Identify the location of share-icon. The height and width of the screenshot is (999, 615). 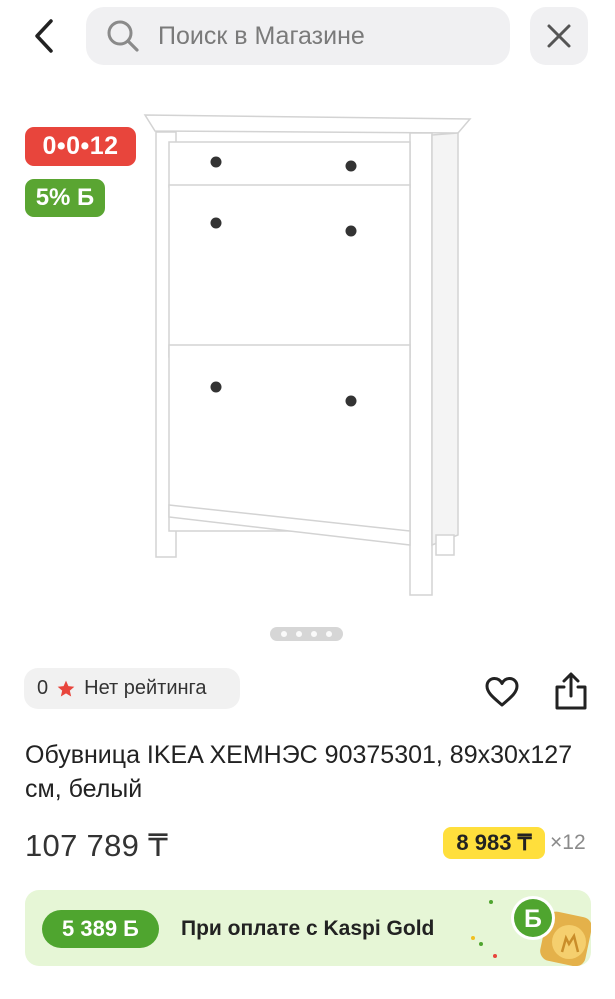
(571, 691).